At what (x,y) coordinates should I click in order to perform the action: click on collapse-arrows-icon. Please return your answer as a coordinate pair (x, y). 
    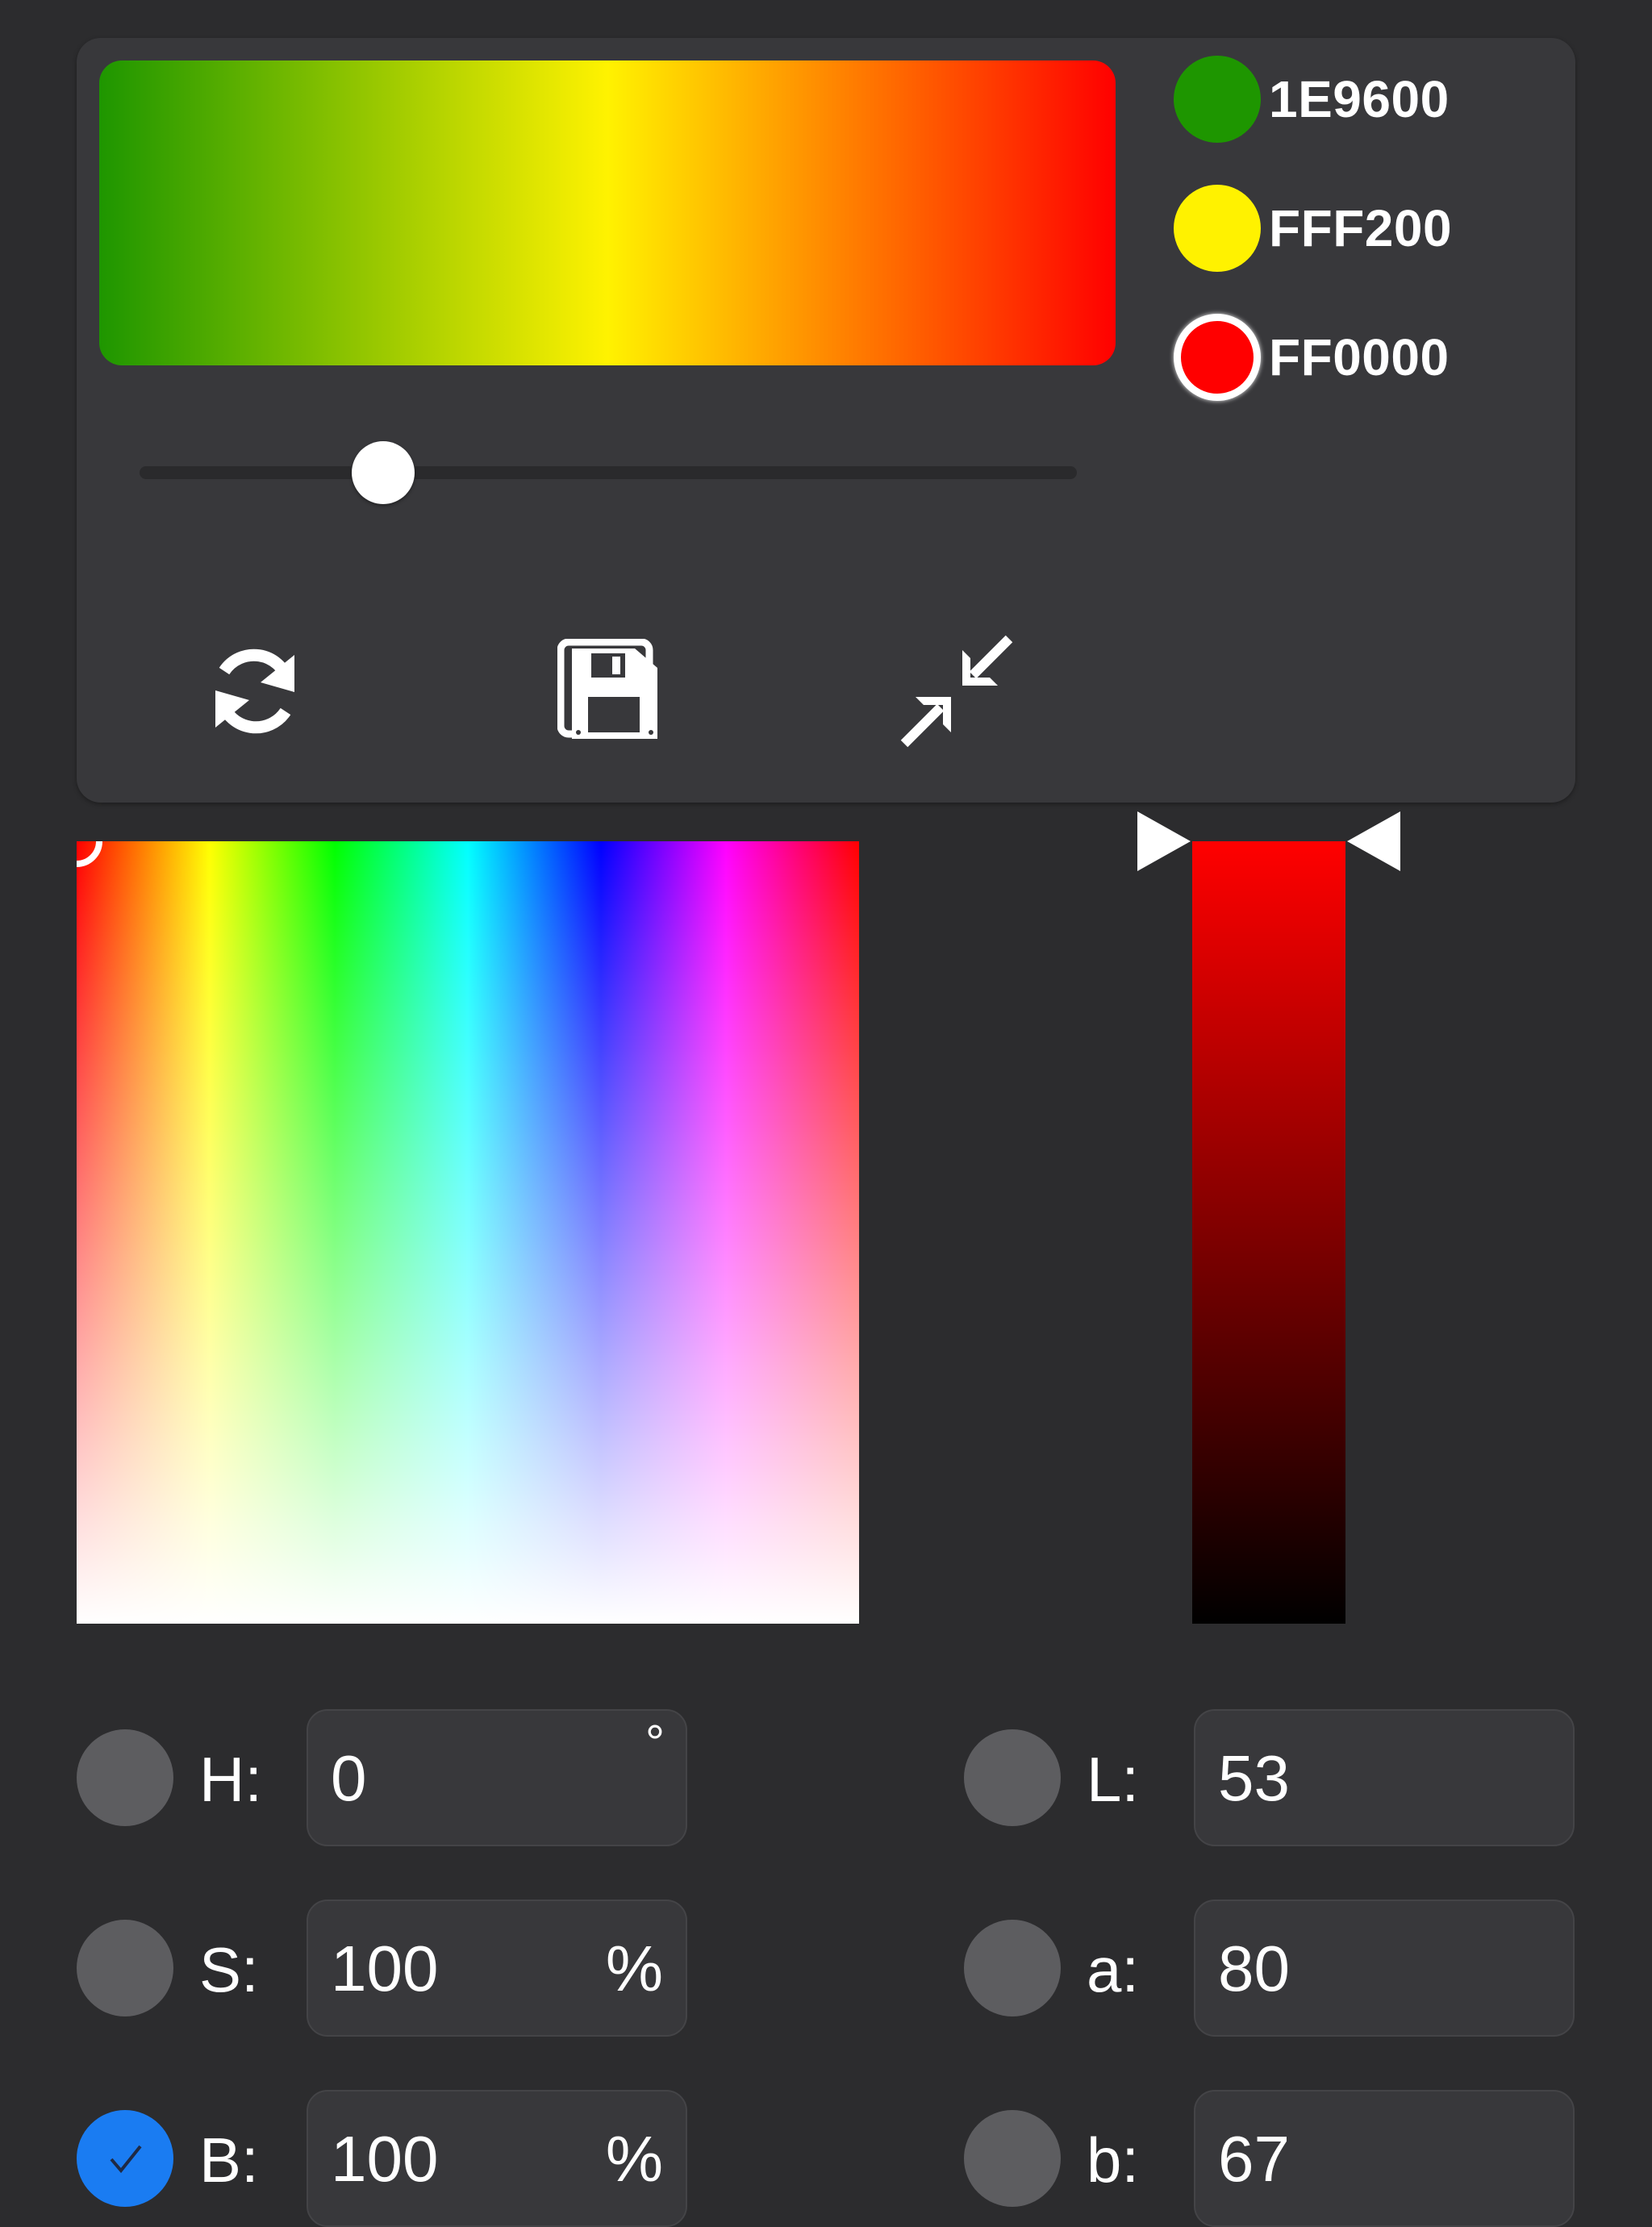
    Looking at the image, I should click on (957, 691).